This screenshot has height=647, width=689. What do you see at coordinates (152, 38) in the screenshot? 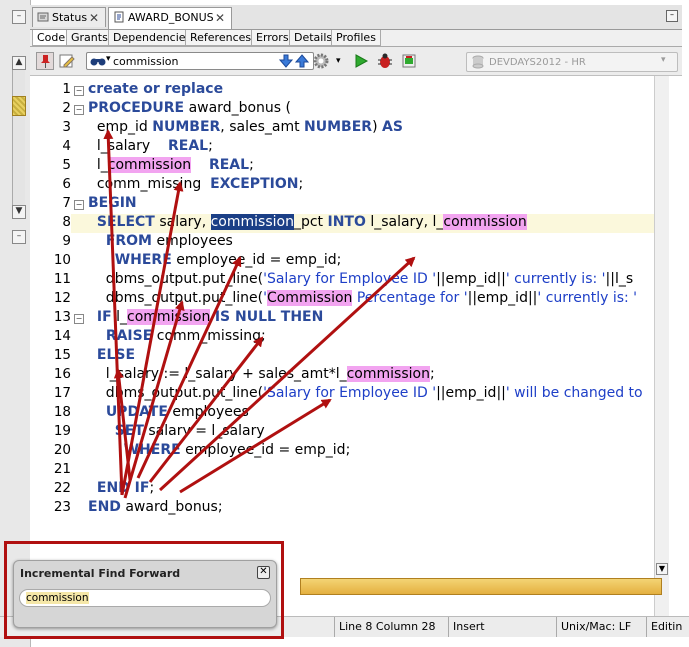
I see `subtab-dependencies: Dependencies` at bounding box center [152, 38].